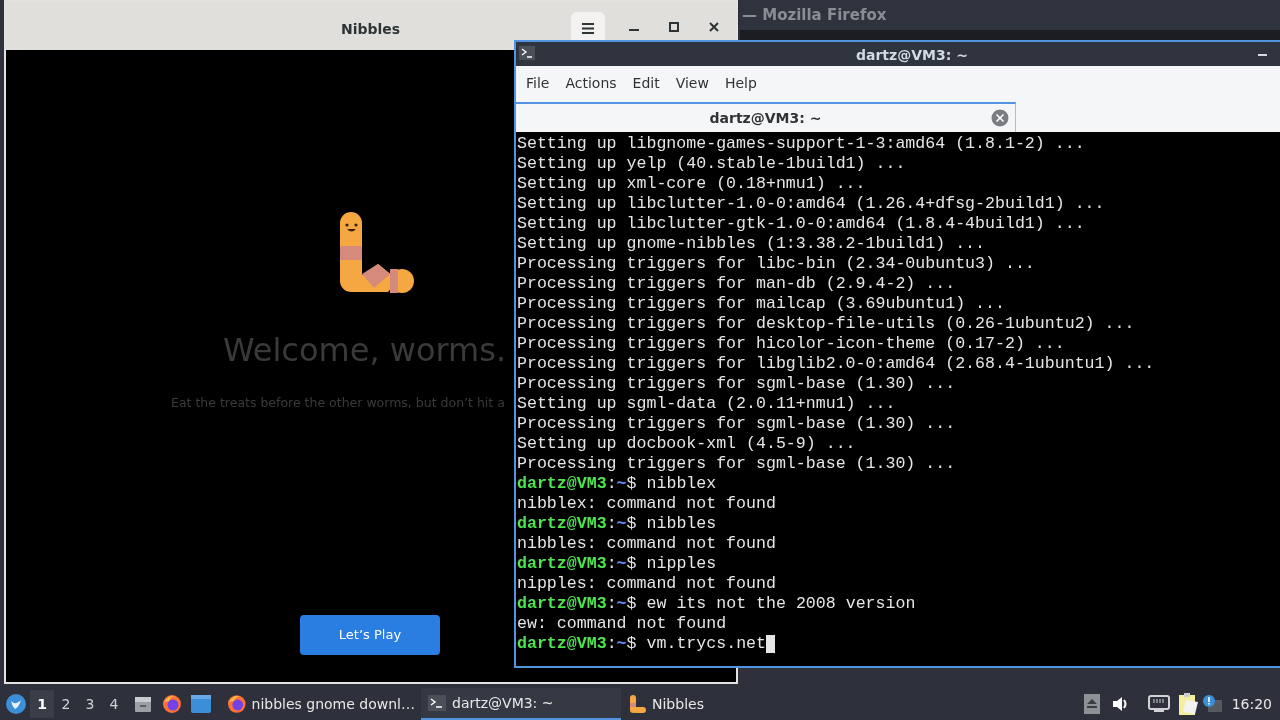  I want to click on tab-label: dartz@VM3: ~, so click(765, 118).